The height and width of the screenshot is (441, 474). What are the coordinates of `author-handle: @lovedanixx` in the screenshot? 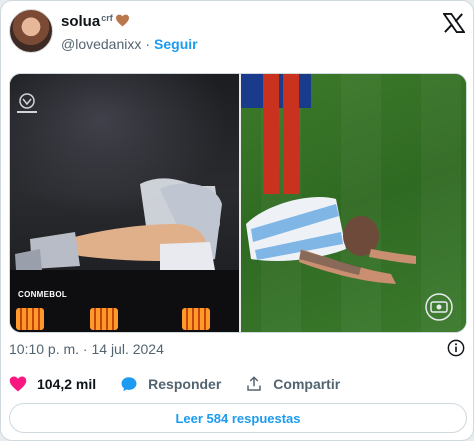 It's located at (101, 44).